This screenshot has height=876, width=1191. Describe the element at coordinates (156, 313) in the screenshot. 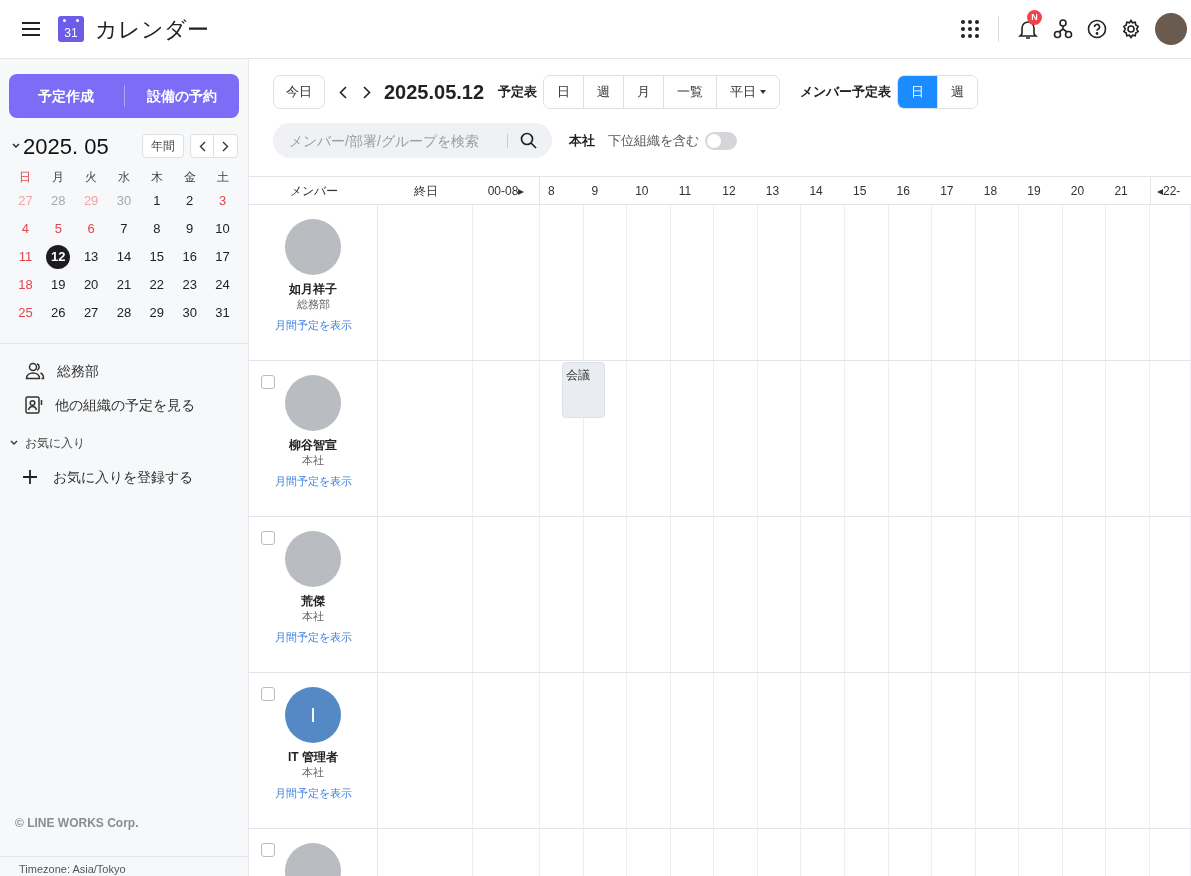

I see `calendar-day: 29` at that location.